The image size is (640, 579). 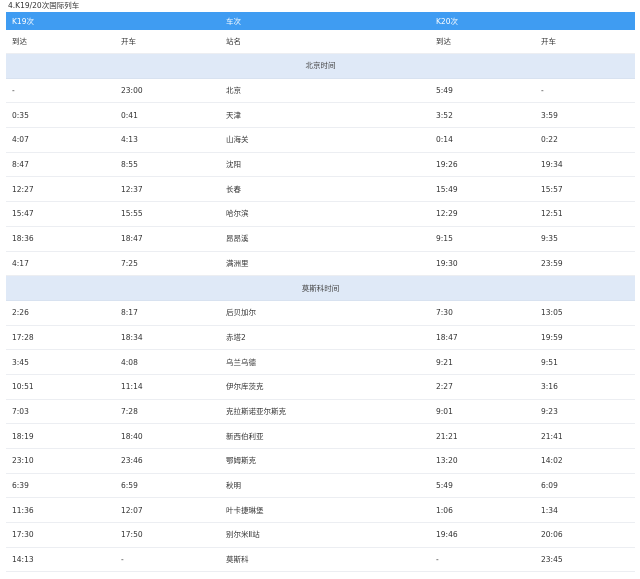 I want to click on cell-depart-k19: 18:47, so click(x=132, y=239).